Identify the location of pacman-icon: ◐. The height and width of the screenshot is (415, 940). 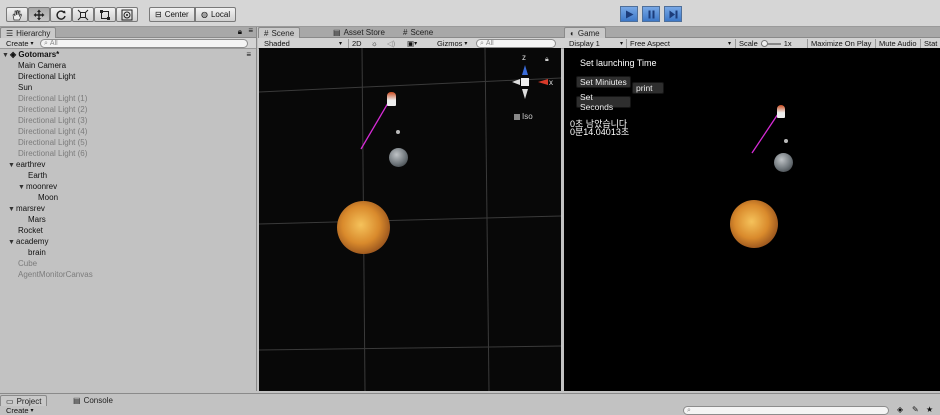
(572, 33).